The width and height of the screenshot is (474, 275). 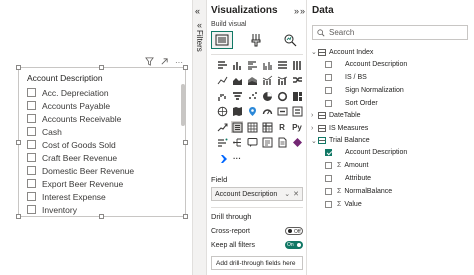 What do you see at coordinates (197, 11) in the screenshot?
I see `expand-filters-chevron-icon: «` at bounding box center [197, 11].